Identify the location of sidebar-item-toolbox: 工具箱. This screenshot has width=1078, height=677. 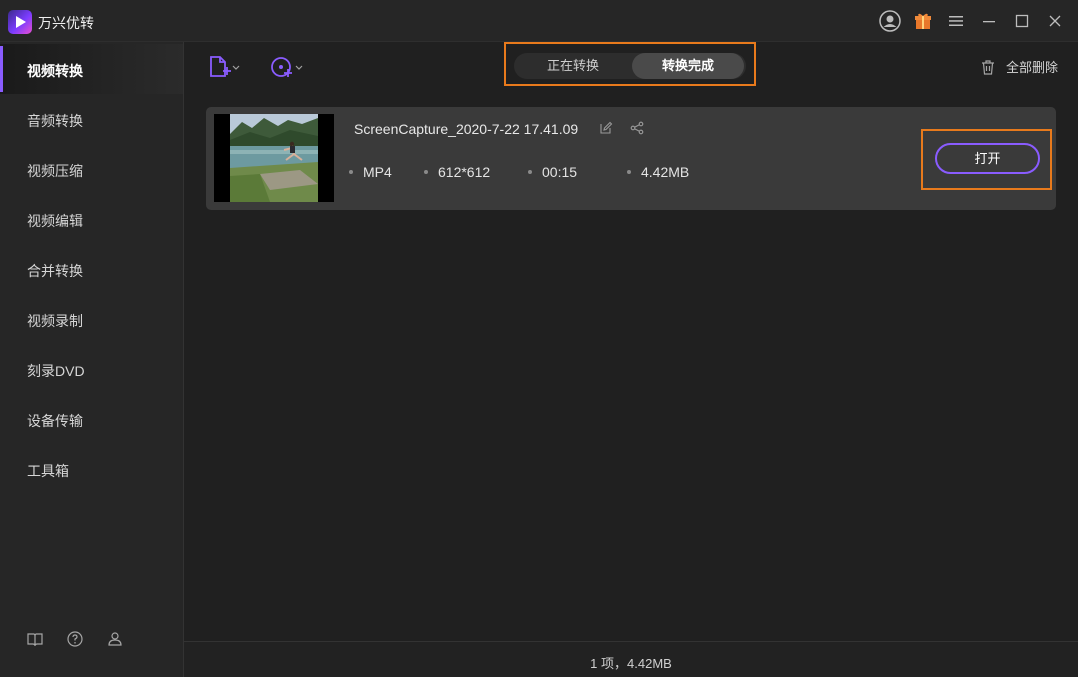
(91, 469).